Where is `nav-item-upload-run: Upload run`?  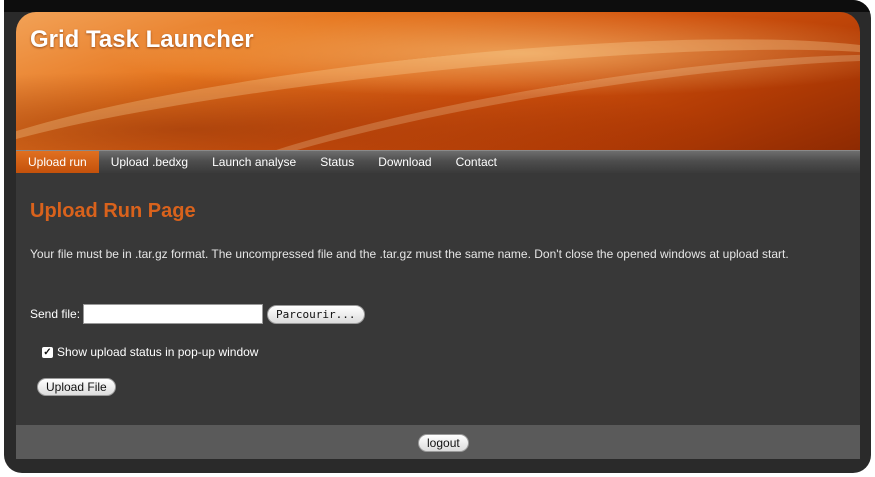 nav-item-upload-run: Upload run is located at coordinates (57, 162).